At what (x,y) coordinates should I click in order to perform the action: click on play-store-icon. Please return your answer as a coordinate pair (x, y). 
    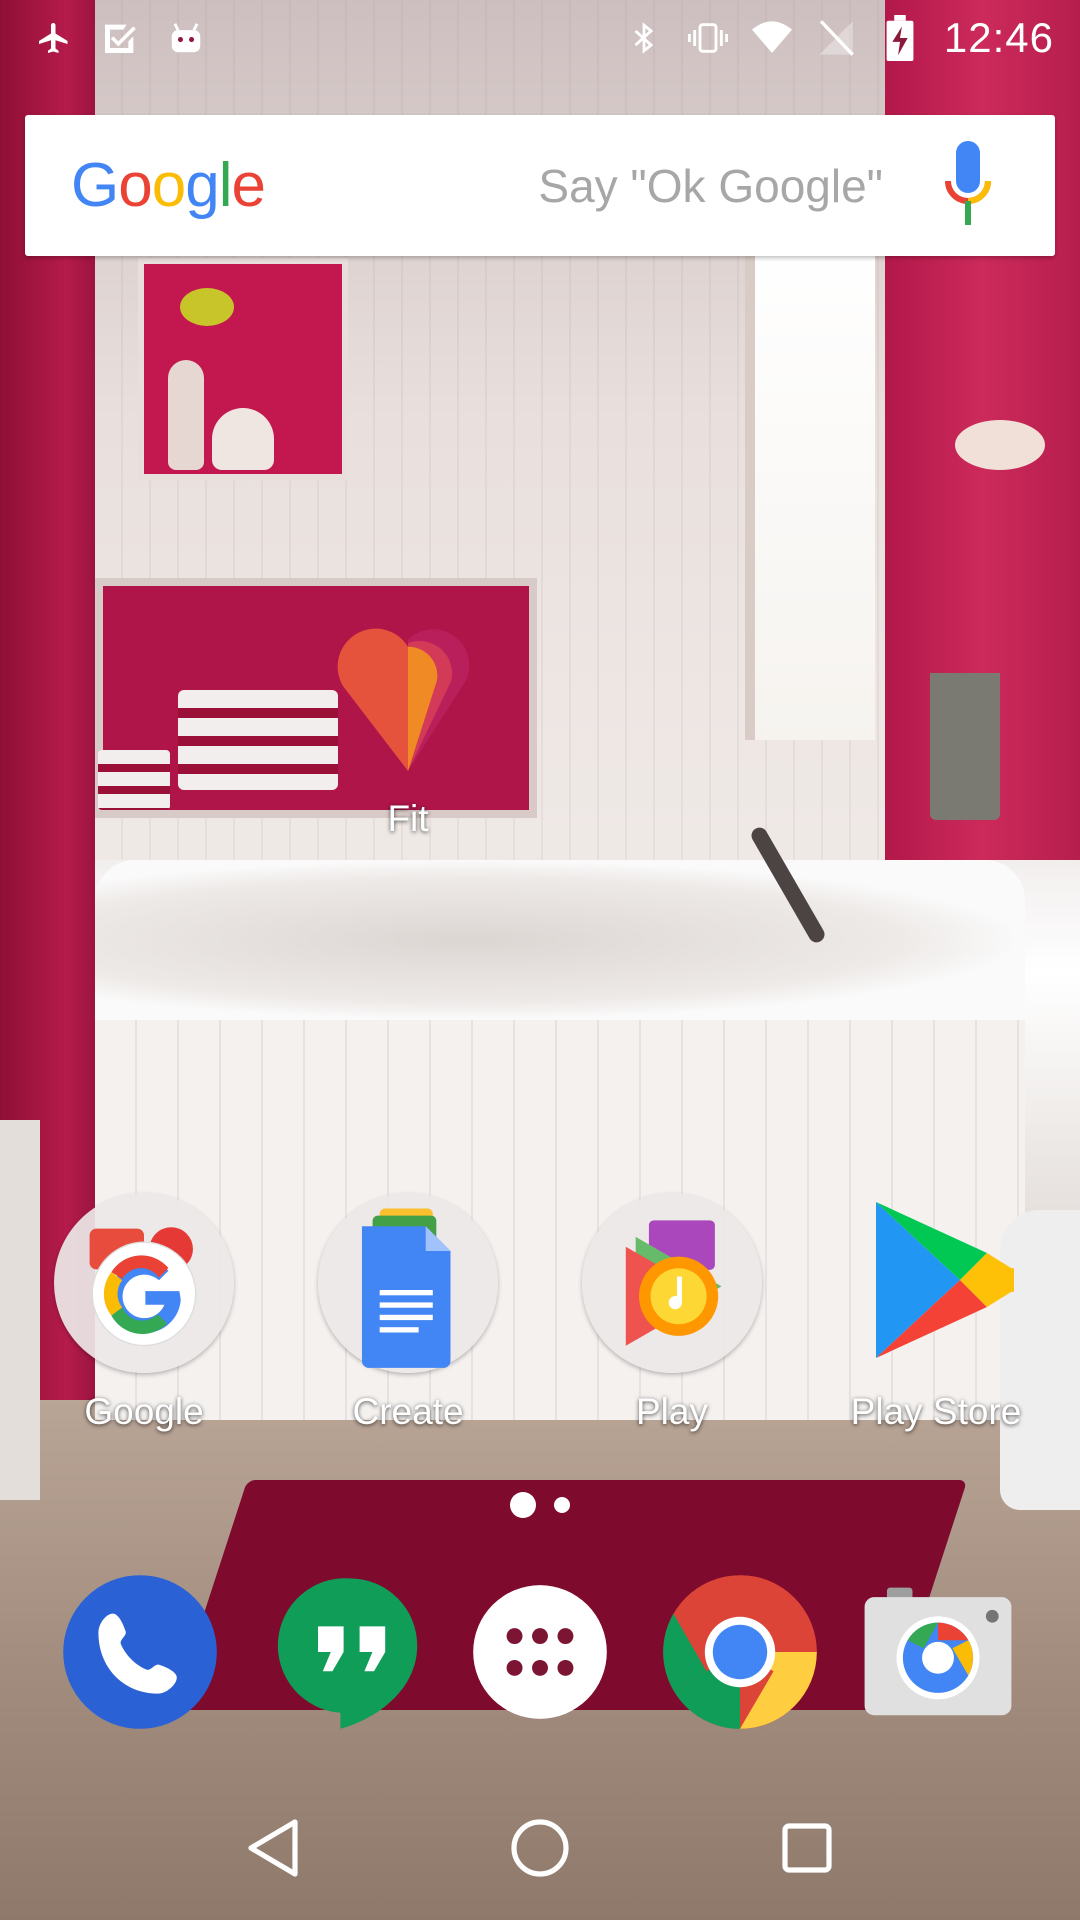
    Looking at the image, I should click on (936, 1283).